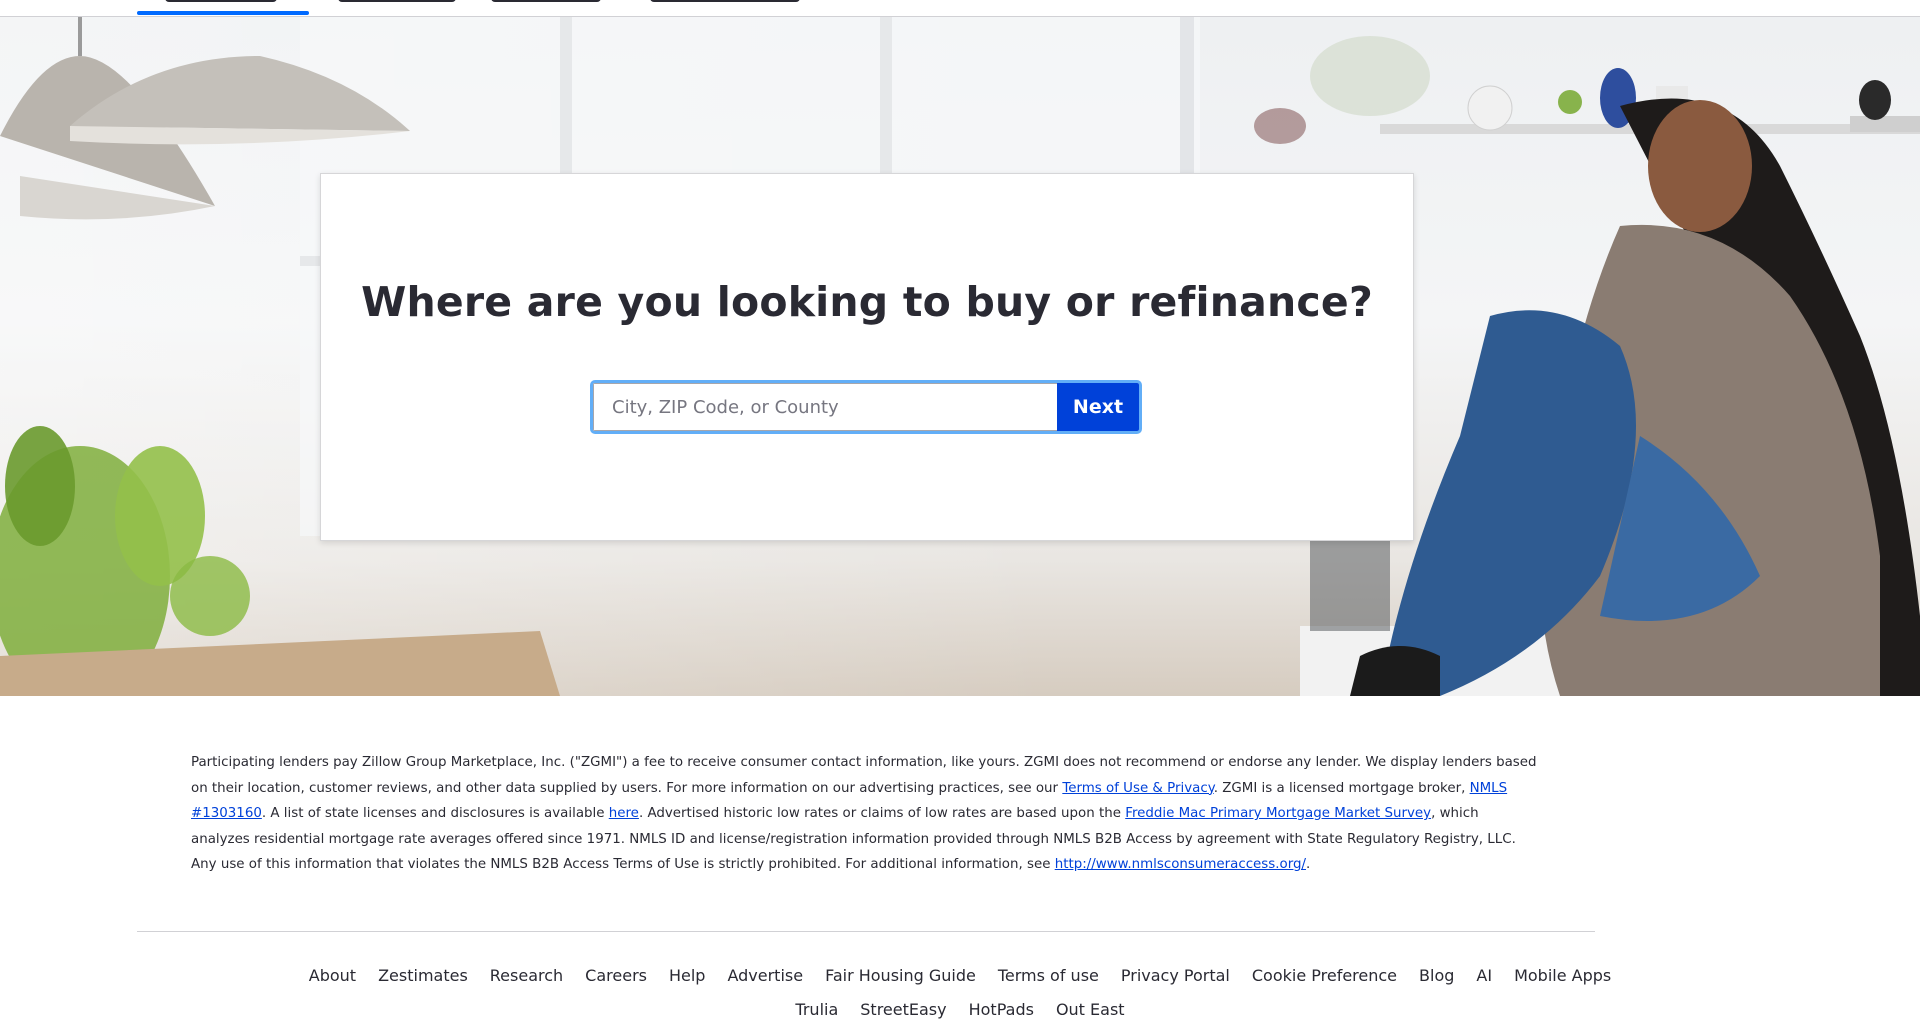 This screenshot has width=1920, height=1032. I want to click on footer-link-research: Research, so click(526, 975).